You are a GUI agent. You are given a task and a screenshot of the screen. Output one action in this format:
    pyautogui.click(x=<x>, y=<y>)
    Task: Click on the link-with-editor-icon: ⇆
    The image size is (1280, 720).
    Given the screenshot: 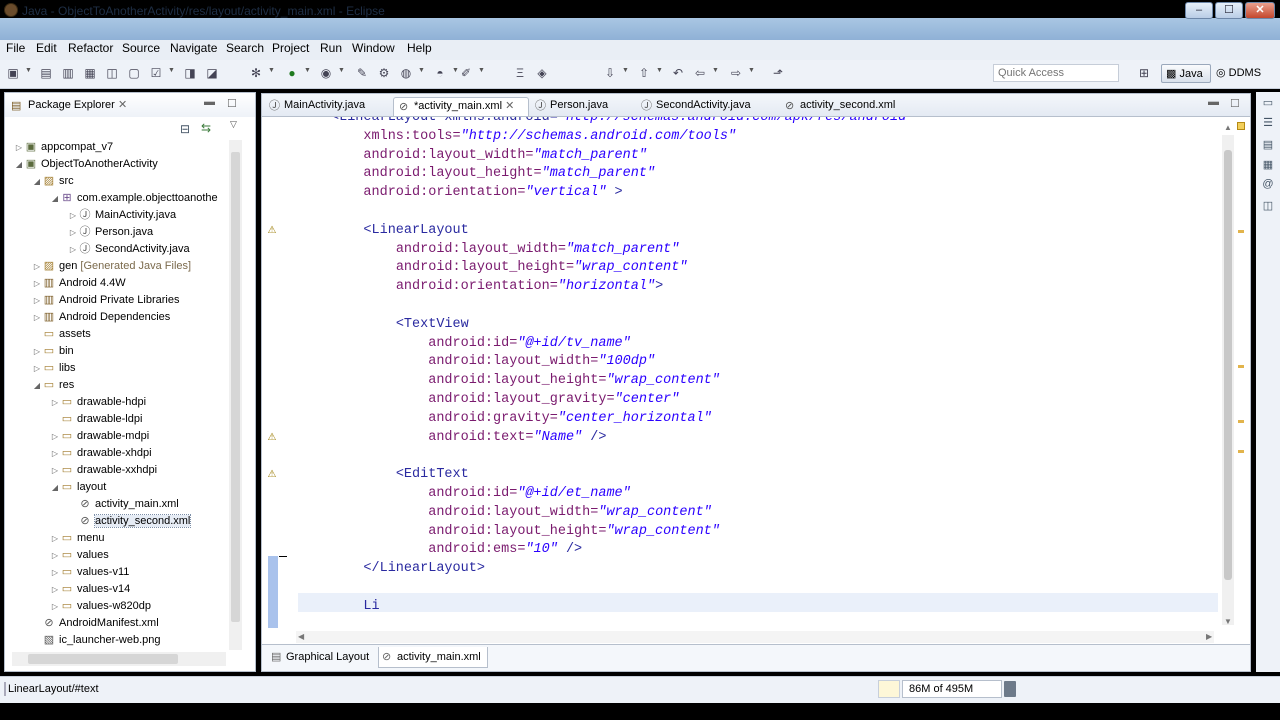 What is the action you would take?
    pyautogui.click(x=206, y=128)
    